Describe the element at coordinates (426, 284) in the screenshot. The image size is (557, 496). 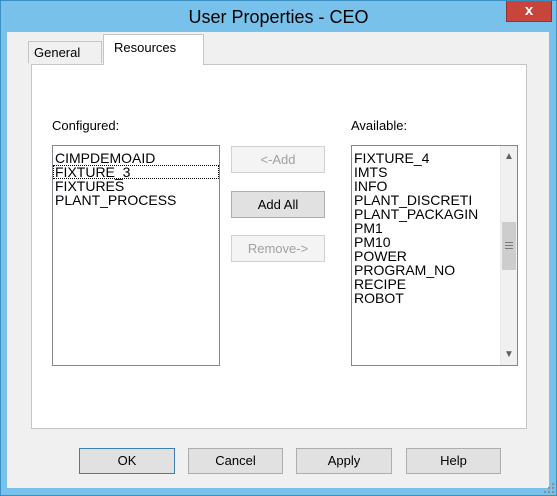
I see `list-item: RECIPE` at that location.